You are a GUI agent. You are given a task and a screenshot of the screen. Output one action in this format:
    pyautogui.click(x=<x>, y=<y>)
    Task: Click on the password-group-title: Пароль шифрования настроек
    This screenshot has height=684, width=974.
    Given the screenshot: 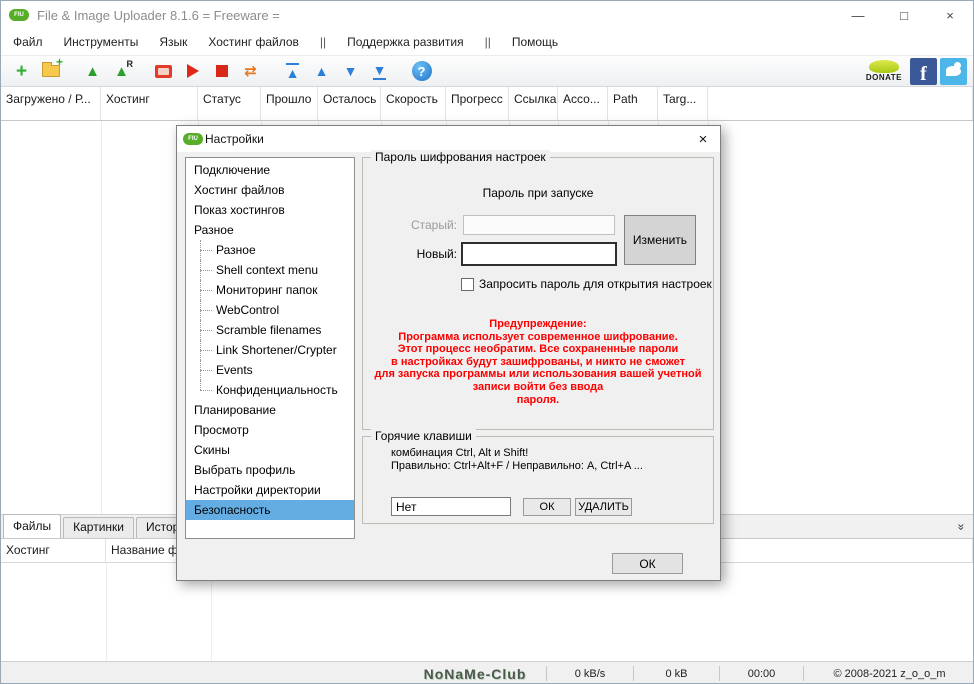 What is the action you would take?
    pyautogui.click(x=460, y=157)
    